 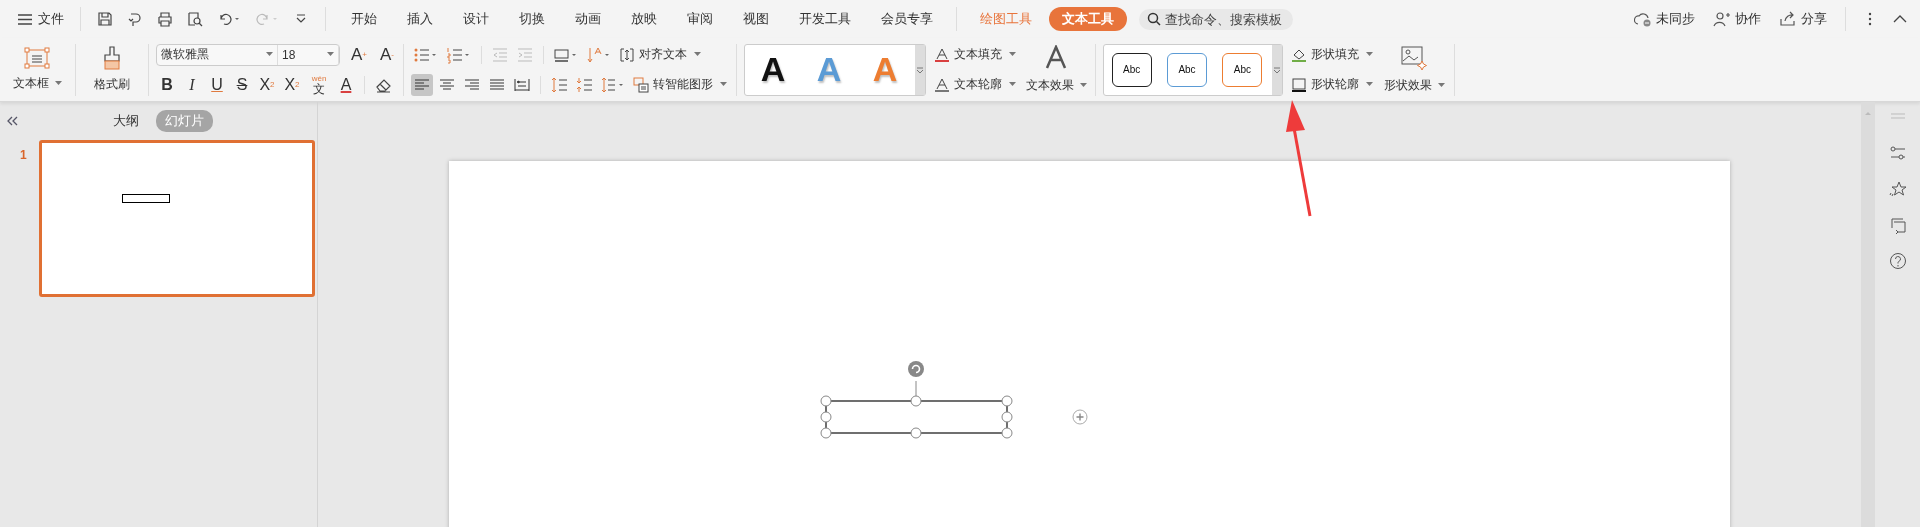 What do you see at coordinates (387, 54) in the screenshot?
I see `font-size-button: A$^{-}$` at bounding box center [387, 54].